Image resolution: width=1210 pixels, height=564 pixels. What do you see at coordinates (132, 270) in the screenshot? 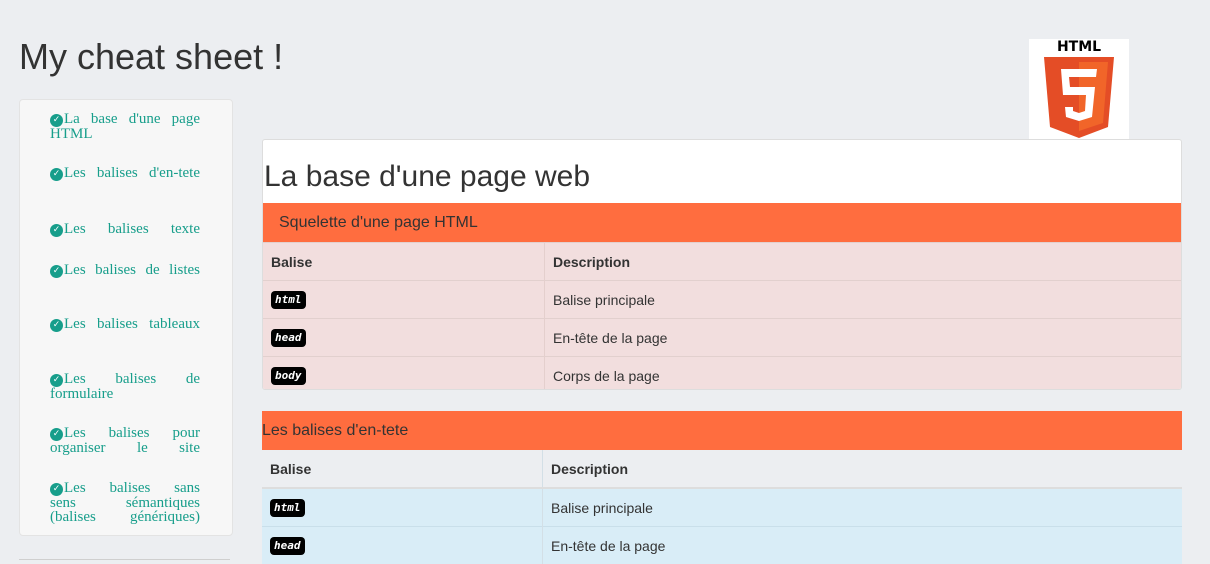
I see `sidebar-item-label: Les balises de listes` at bounding box center [132, 270].